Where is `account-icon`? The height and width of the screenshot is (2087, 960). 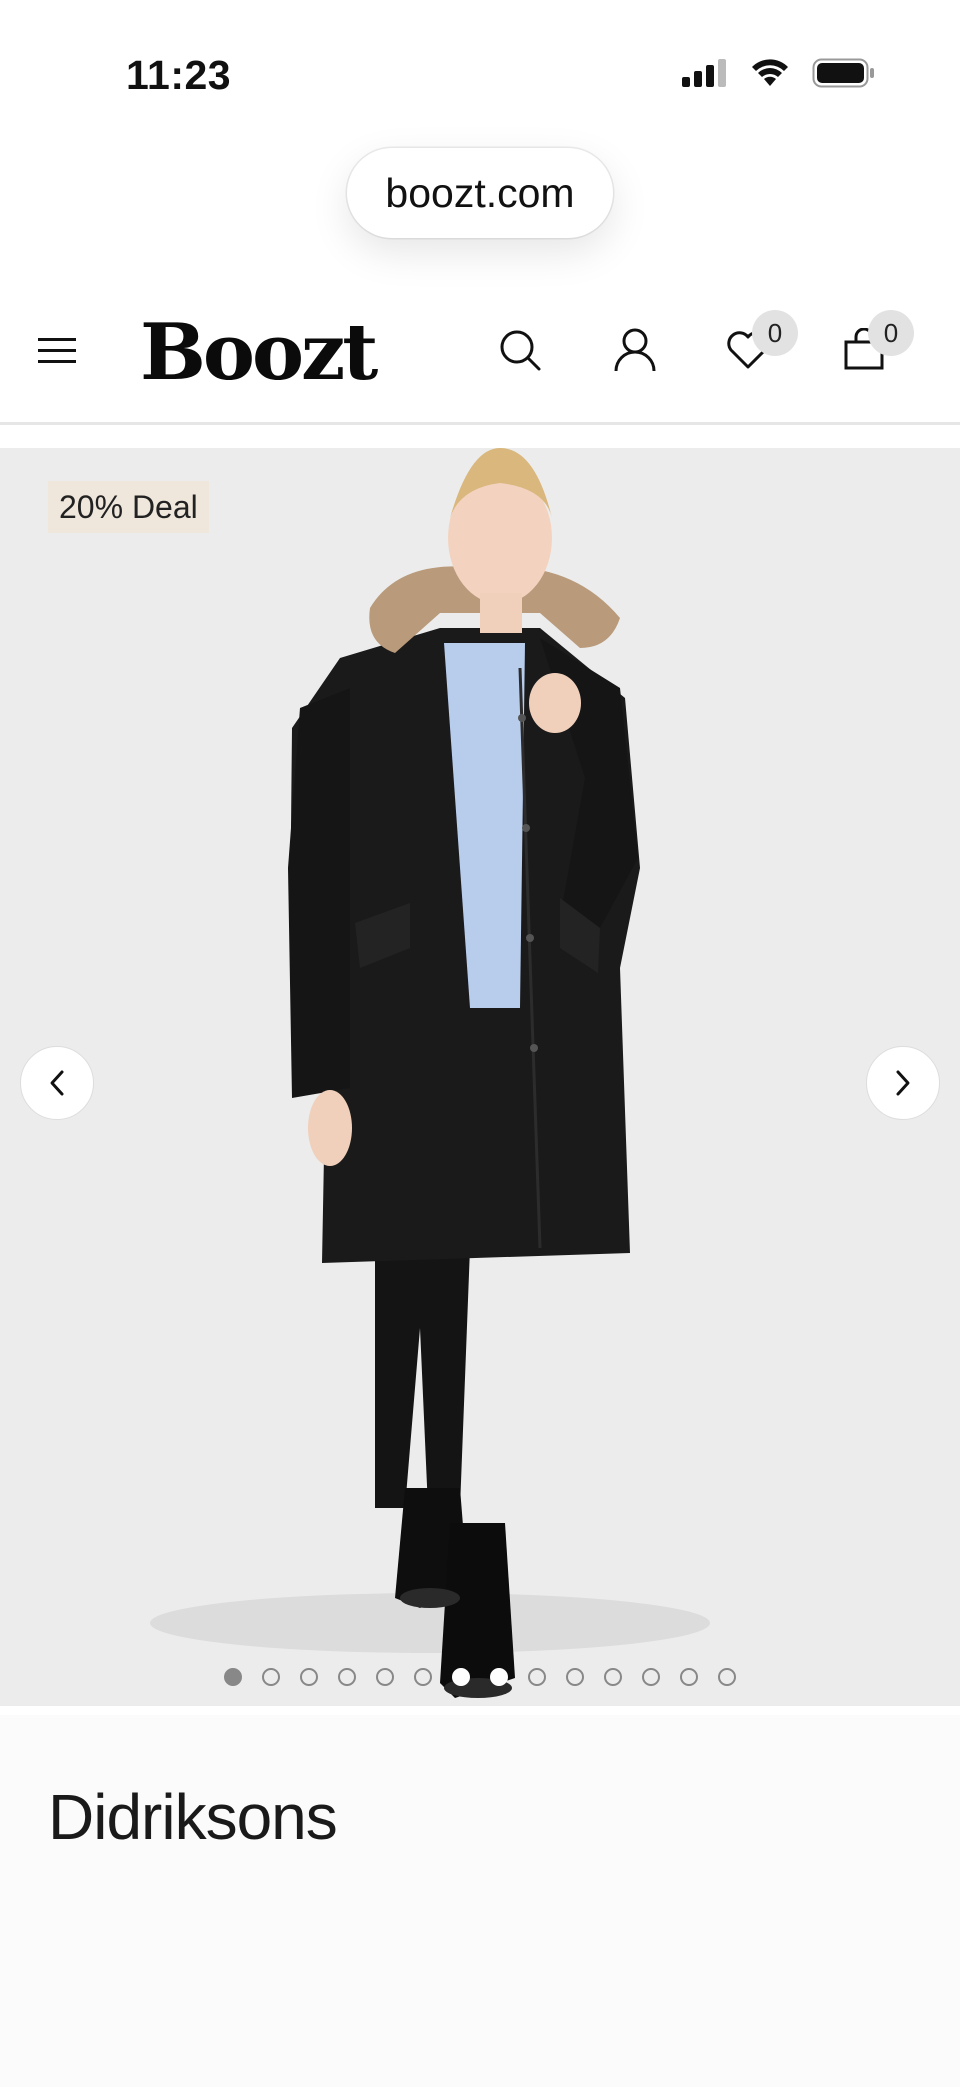 account-icon is located at coordinates (635, 350).